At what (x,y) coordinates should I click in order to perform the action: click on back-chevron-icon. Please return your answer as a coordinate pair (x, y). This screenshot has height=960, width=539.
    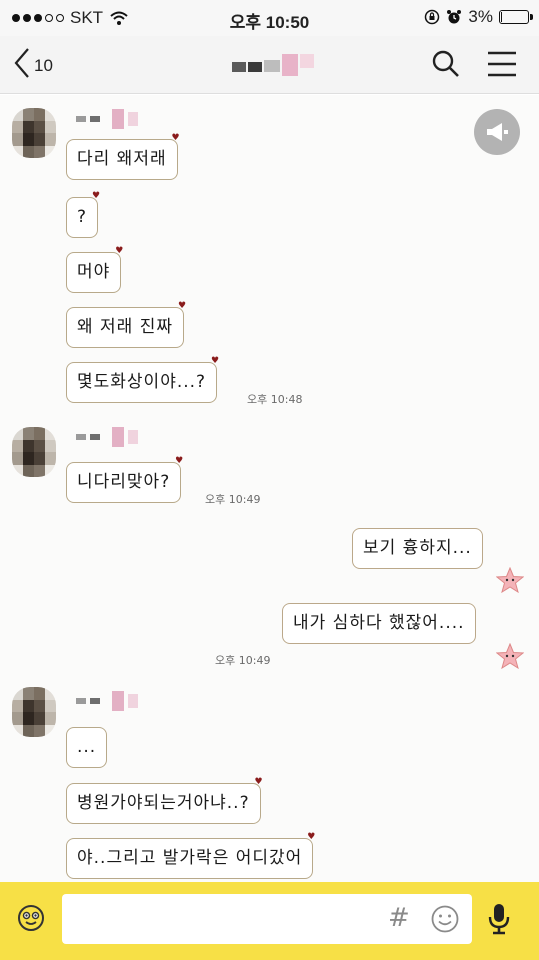
    Looking at the image, I should click on (21, 63).